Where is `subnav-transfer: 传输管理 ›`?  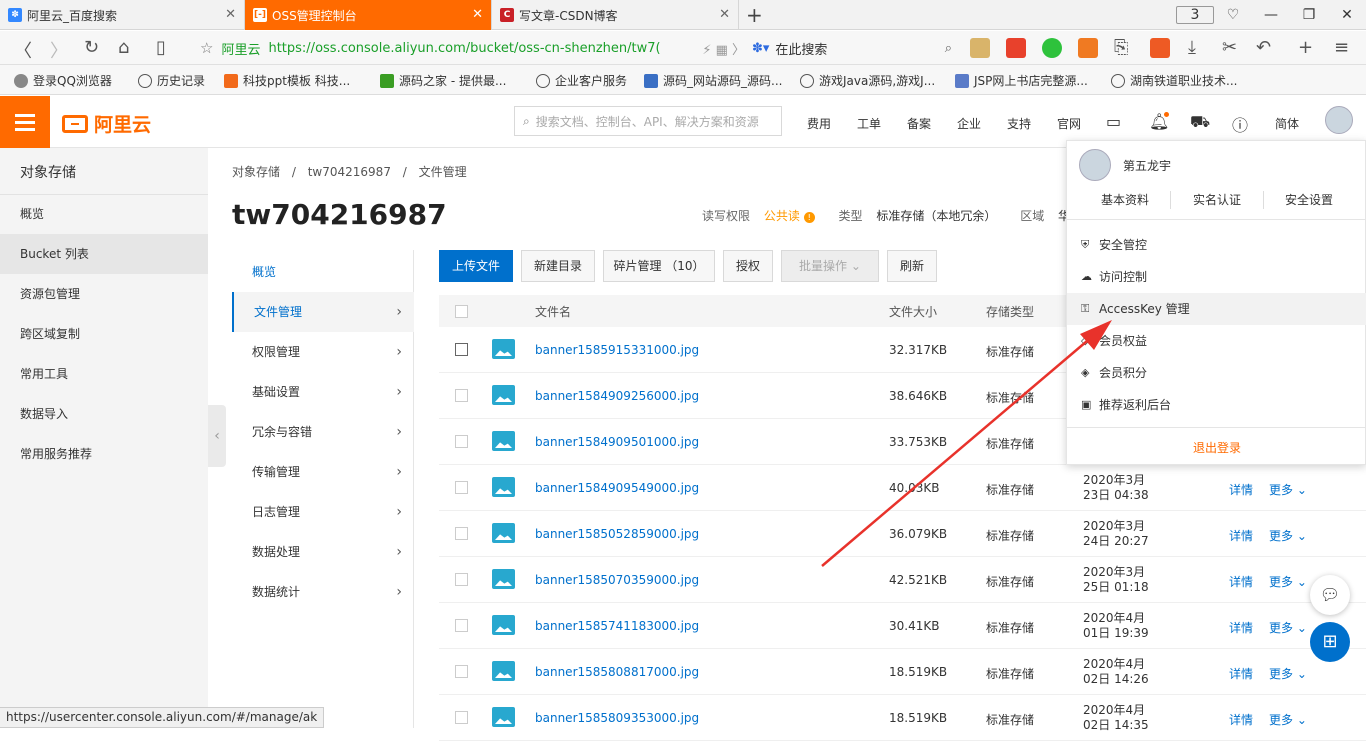
subnav-transfer: 传输管理 › is located at coordinates (323, 472).